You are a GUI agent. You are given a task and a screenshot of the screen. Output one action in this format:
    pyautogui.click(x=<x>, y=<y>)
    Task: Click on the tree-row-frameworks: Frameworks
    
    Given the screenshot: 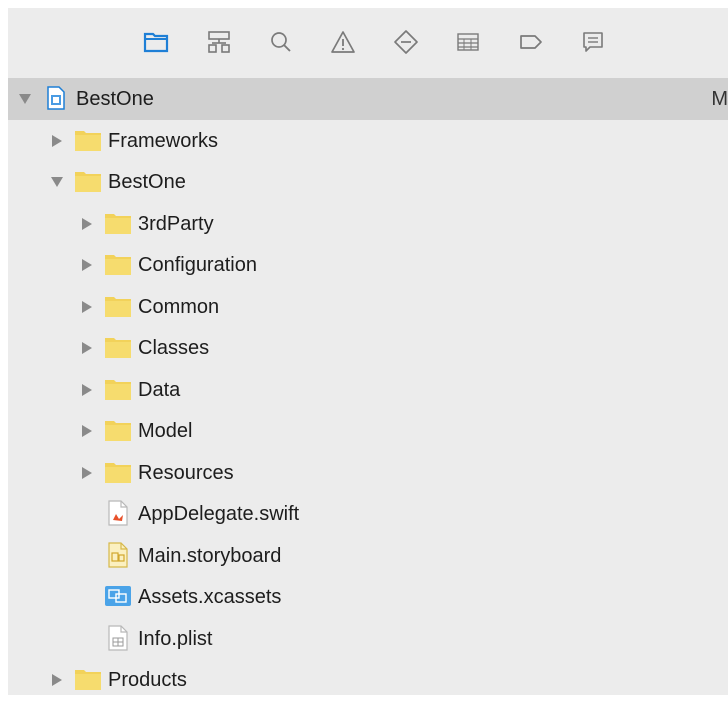 What is the action you would take?
    pyautogui.click(x=368, y=141)
    